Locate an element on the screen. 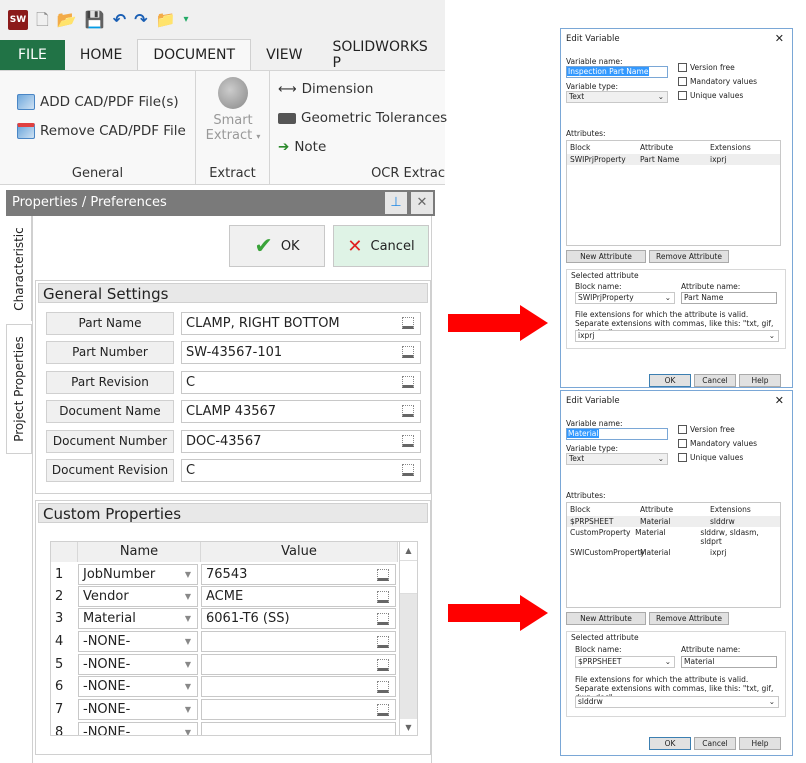 The image size is (806, 763). geometric-tolerances-button: Geometric Tolerances is located at coordinates (362, 118).